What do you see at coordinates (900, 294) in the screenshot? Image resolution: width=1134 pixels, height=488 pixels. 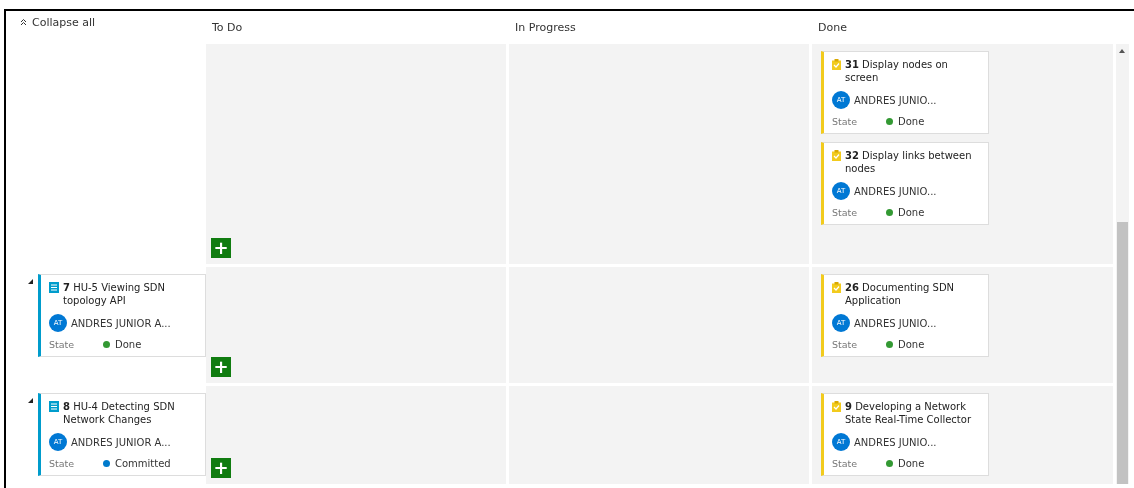 I see `card-title: 26 Documenting SDN Application` at bounding box center [900, 294].